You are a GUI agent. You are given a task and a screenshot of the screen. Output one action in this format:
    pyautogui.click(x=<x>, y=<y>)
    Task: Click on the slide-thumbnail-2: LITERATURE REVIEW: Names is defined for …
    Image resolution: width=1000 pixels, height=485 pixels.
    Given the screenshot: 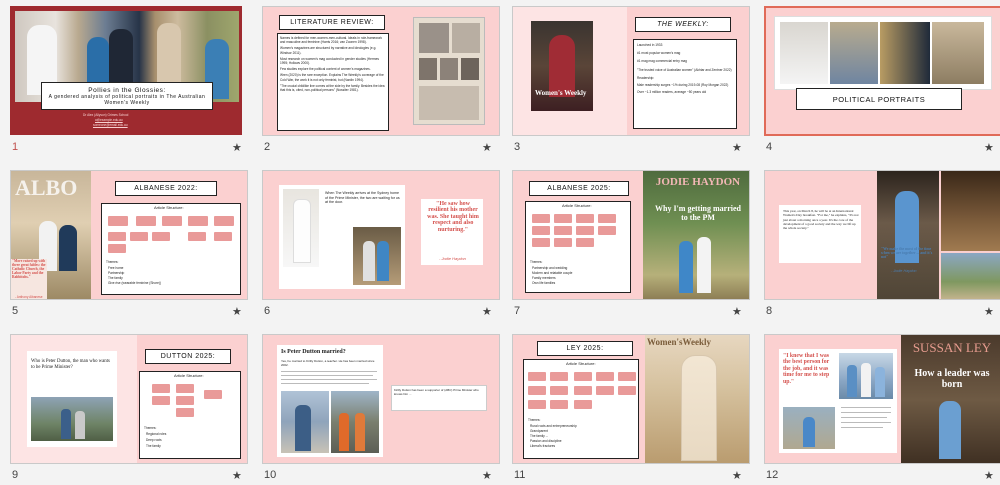 What is the action you would take?
    pyautogui.click(x=381, y=71)
    